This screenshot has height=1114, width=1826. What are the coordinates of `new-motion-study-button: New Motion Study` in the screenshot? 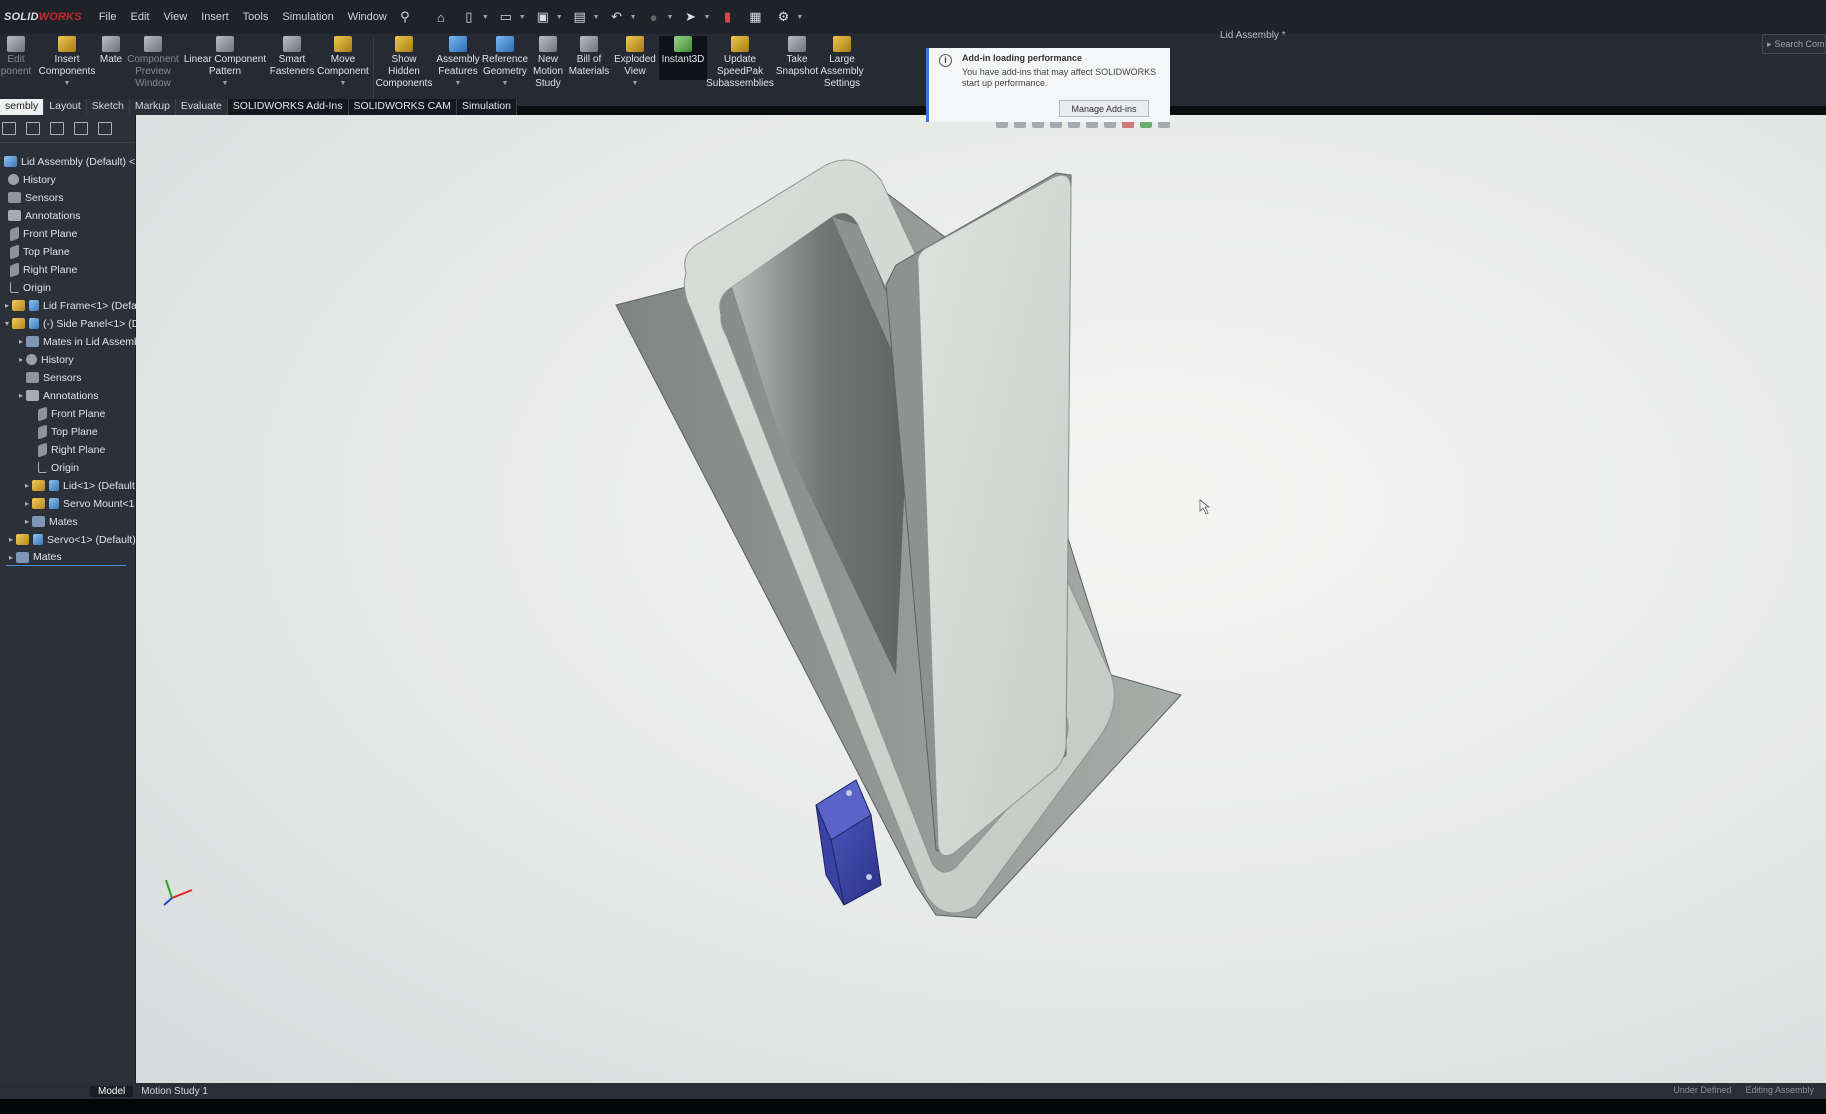 It's located at (548, 63).